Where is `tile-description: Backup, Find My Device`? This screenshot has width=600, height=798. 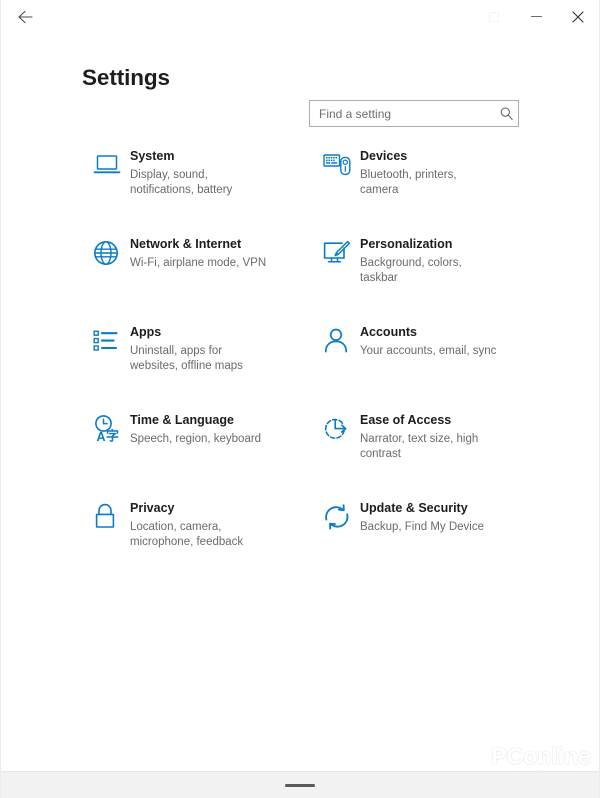
tile-description: Backup, Find My Device is located at coordinates (422, 526).